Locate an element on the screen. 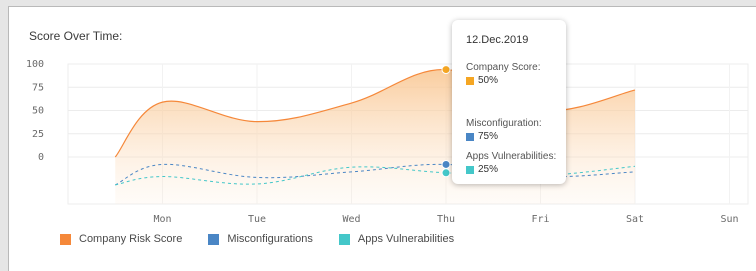  legend-item-misconfigurations: Misconfigurations is located at coordinates (260, 239).